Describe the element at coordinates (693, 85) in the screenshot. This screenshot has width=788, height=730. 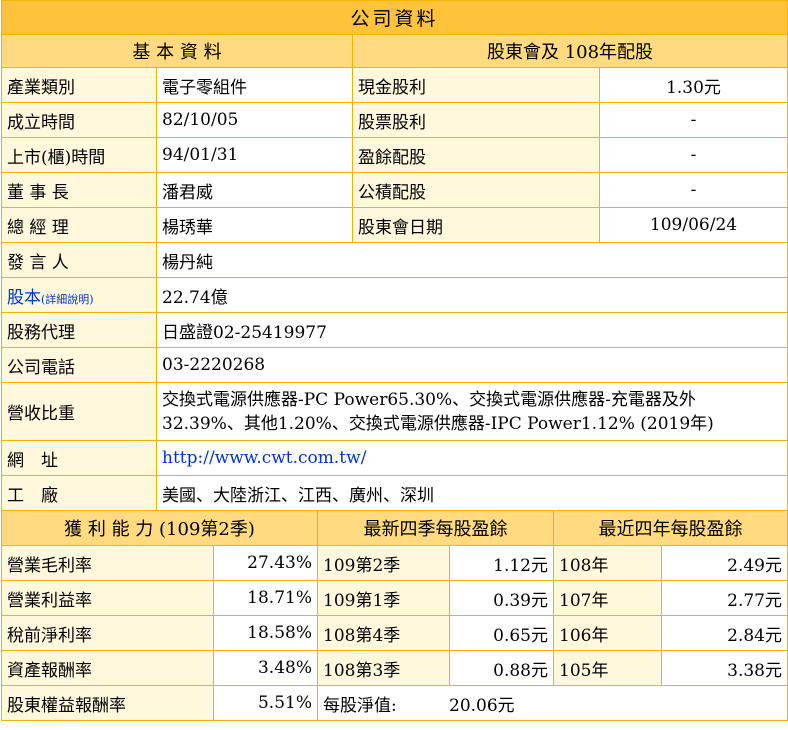
I see `cash-dividend-value: 1.30元` at that location.